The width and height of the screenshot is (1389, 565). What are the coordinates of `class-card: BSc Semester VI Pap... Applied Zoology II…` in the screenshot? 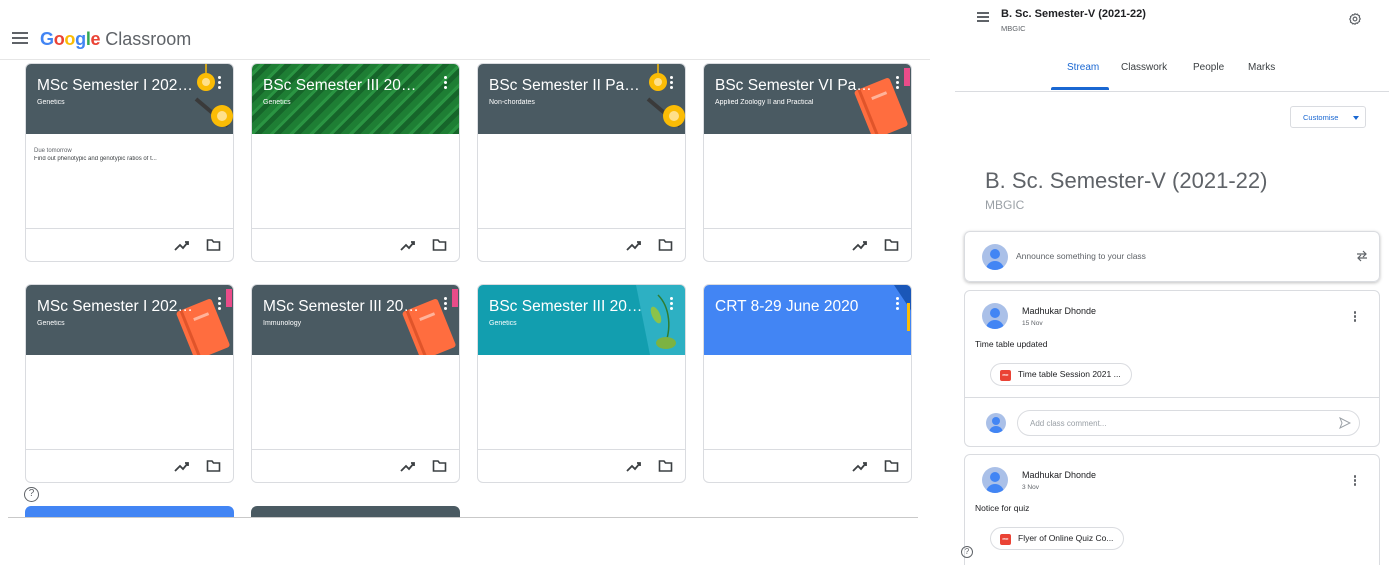 It's located at (807, 162).